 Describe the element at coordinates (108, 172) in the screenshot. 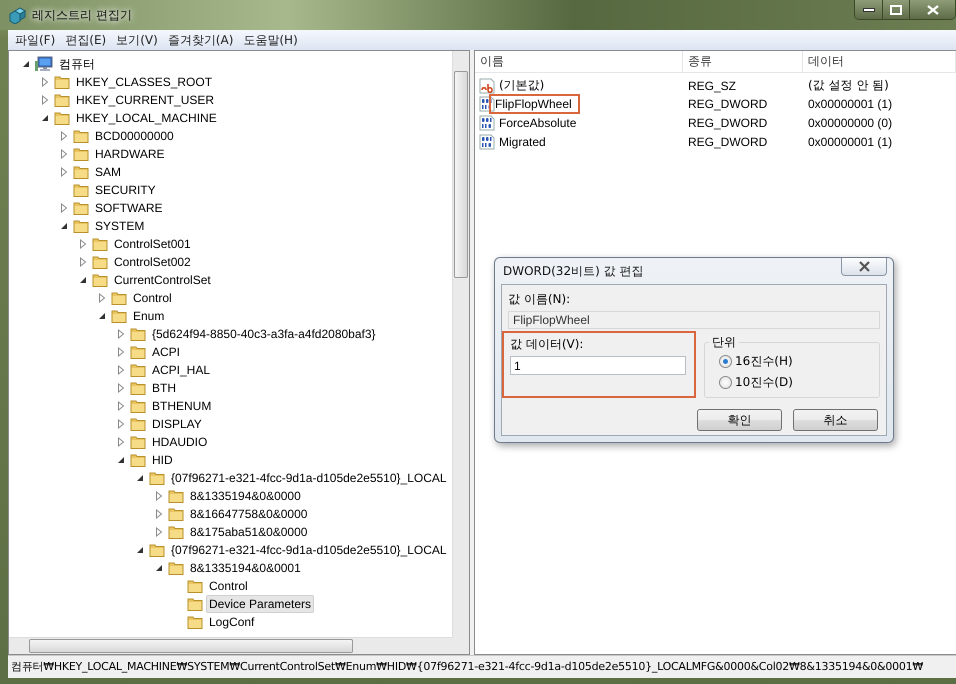

I see `tree-item: SAM` at that location.